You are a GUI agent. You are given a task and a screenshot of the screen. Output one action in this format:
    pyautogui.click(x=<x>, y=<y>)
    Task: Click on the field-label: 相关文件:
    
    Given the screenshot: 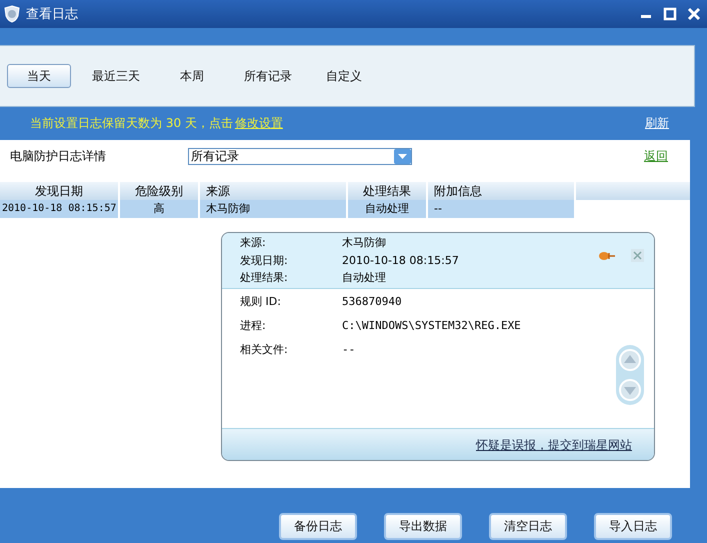 What is the action you would take?
    pyautogui.click(x=264, y=350)
    